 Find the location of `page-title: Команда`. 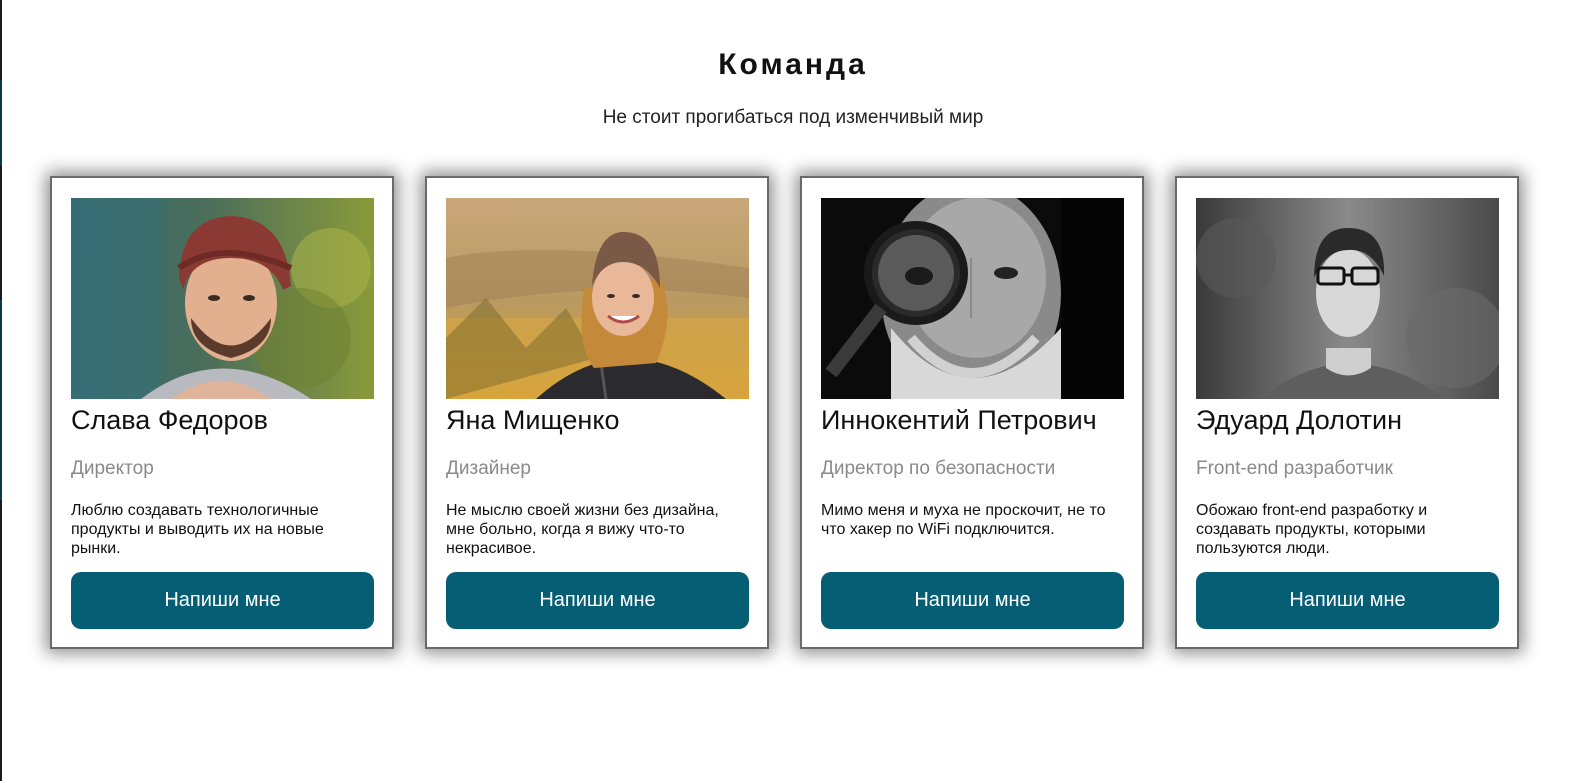

page-title: Команда is located at coordinates (793, 64).